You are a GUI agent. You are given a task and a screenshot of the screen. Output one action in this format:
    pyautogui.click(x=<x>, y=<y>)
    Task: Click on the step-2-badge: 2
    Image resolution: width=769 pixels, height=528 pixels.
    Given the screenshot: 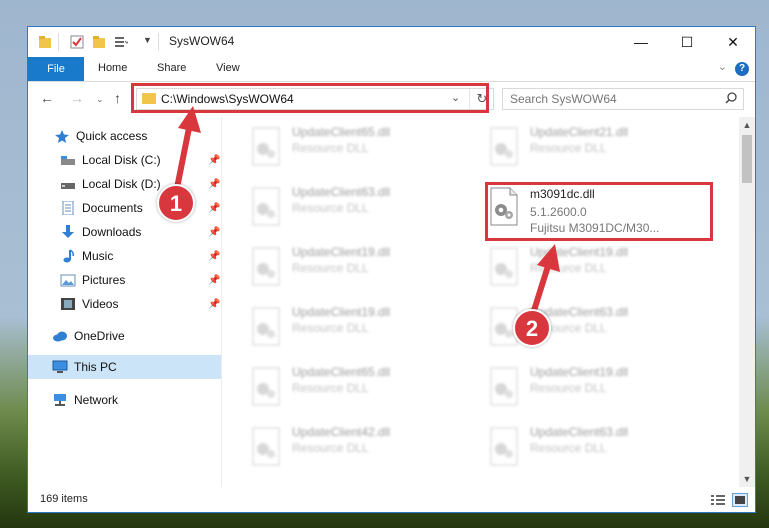 What is the action you would take?
    pyautogui.click(x=532, y=328)
    